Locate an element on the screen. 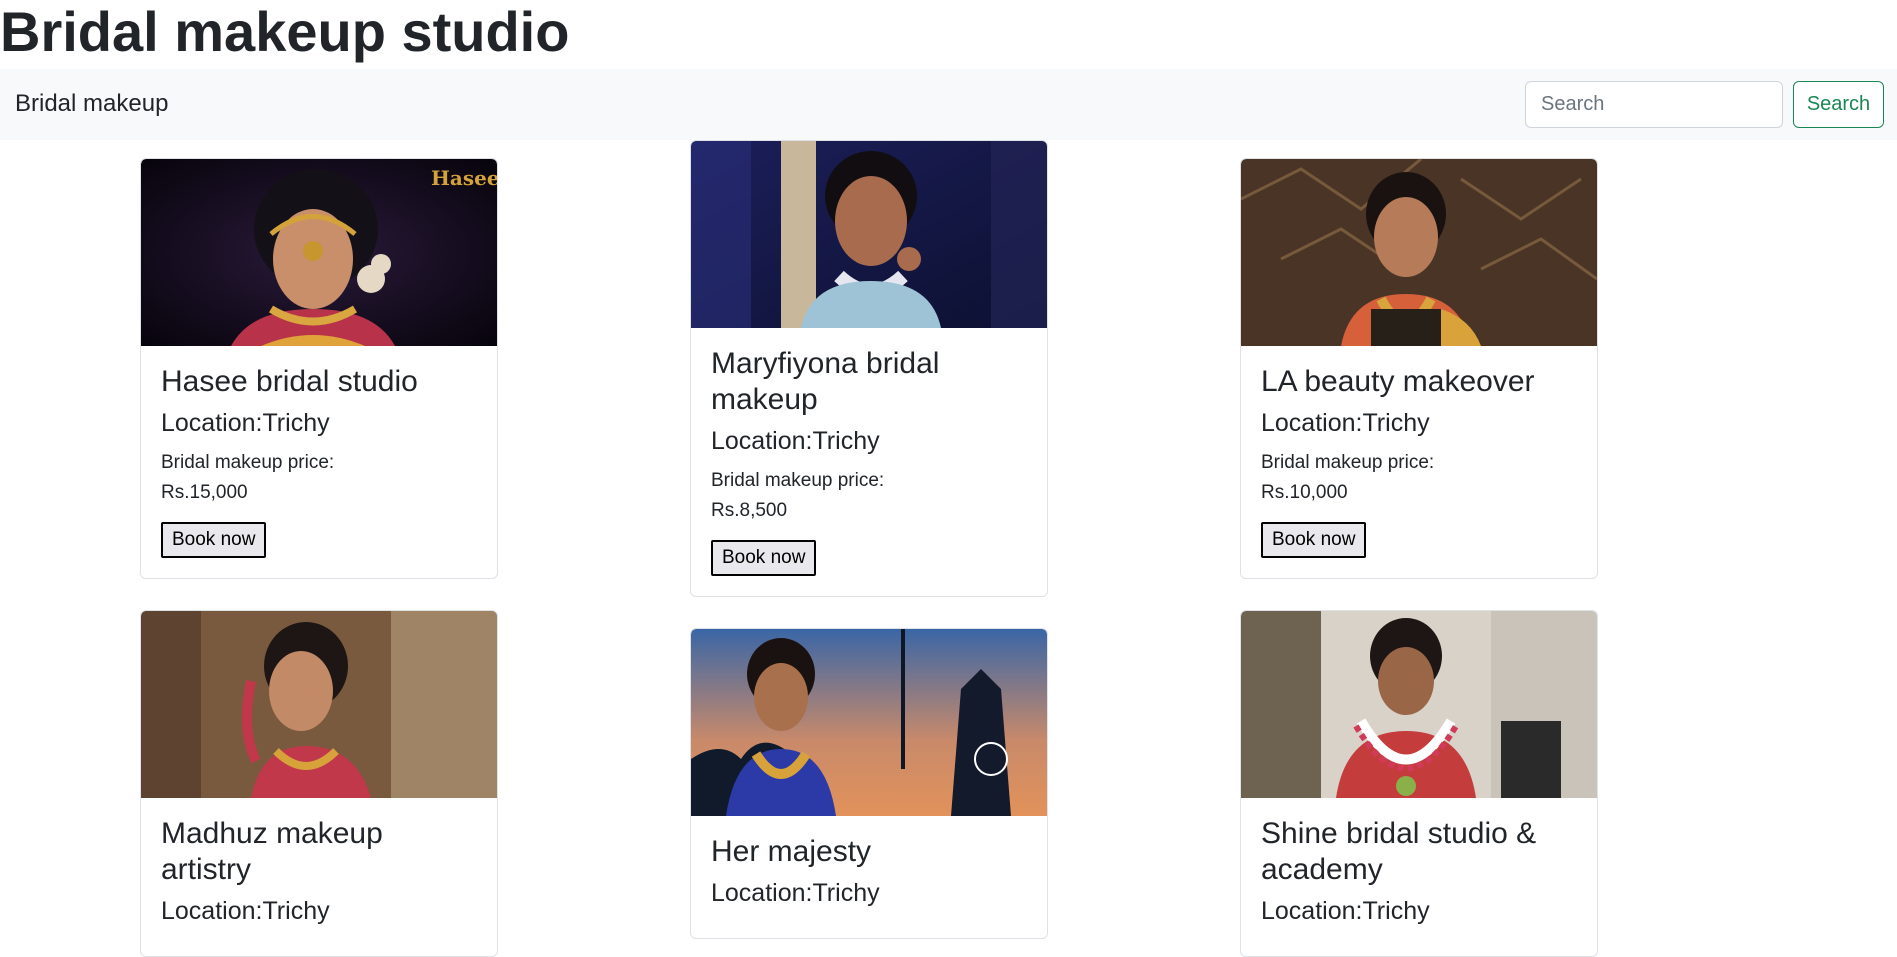 The image size is (1897, 957). navbar-brand: Bridal makeup is located at coordinates (91, 104).